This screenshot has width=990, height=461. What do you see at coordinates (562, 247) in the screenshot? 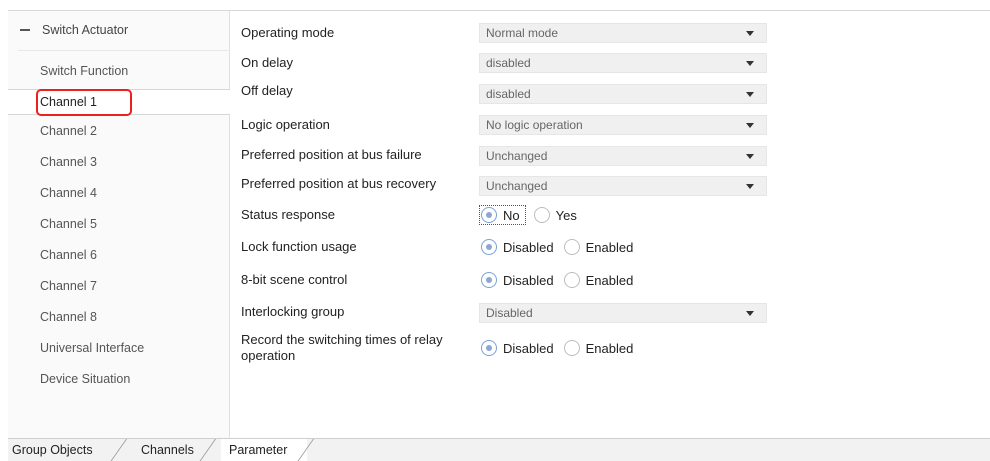
I see `lock-function-radios: Disabled Enabled` at bounding box center [562, 247].